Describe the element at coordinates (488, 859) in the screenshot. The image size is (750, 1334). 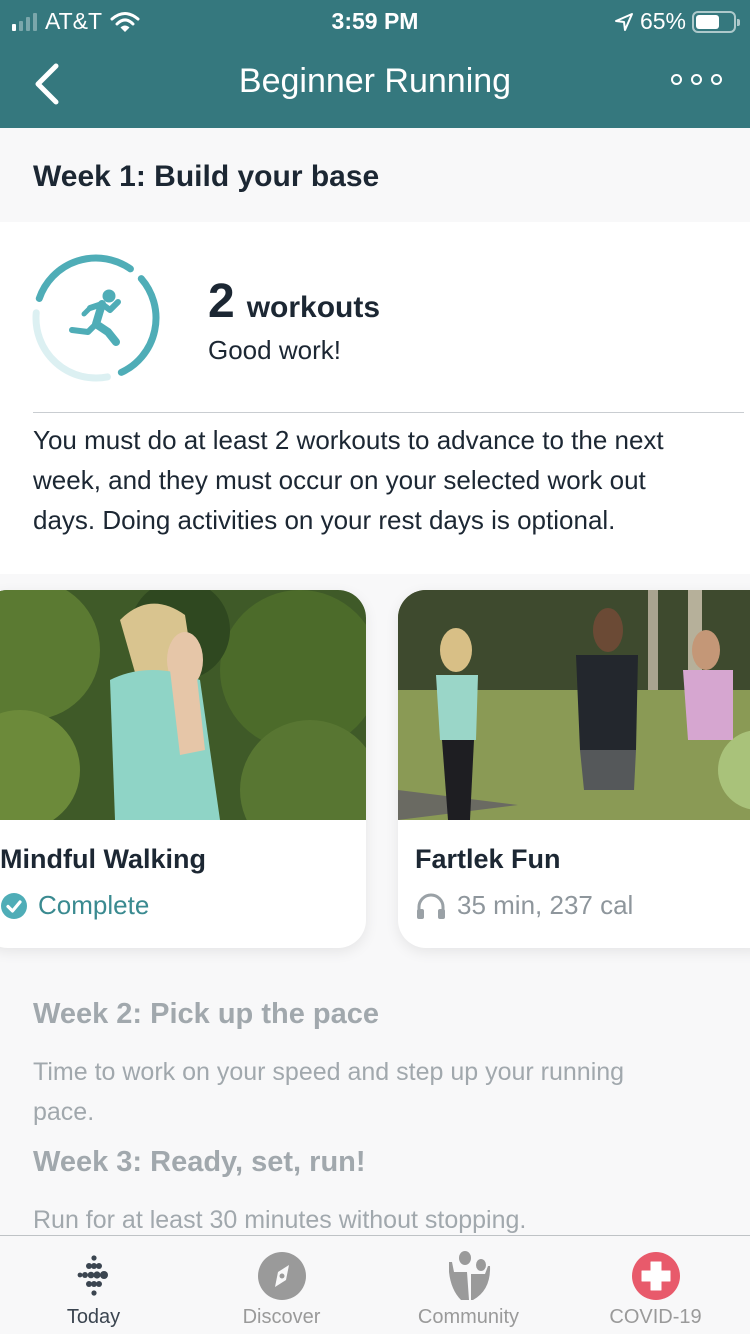
I see `workout-title: Fartlek Fun` at that location.